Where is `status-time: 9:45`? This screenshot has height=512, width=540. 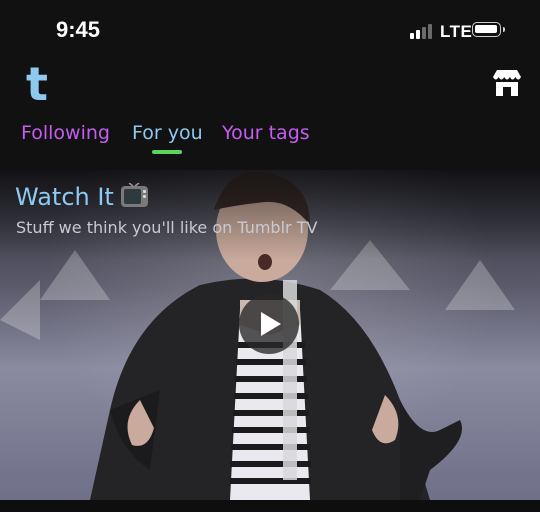
status-time: 9:45 is located at coordinates (78, 29).